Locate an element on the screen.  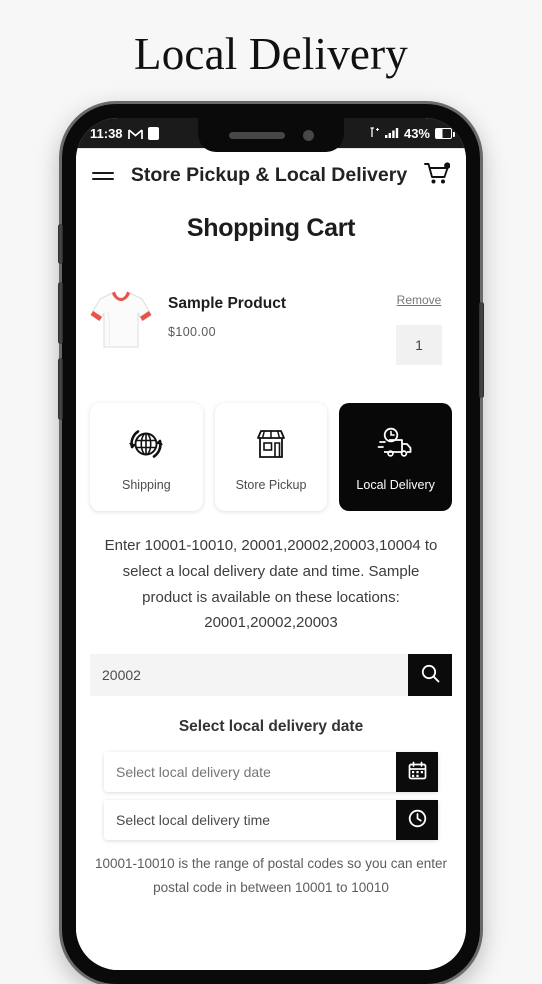
delivery-time-input is located at coordinates (250, 820).